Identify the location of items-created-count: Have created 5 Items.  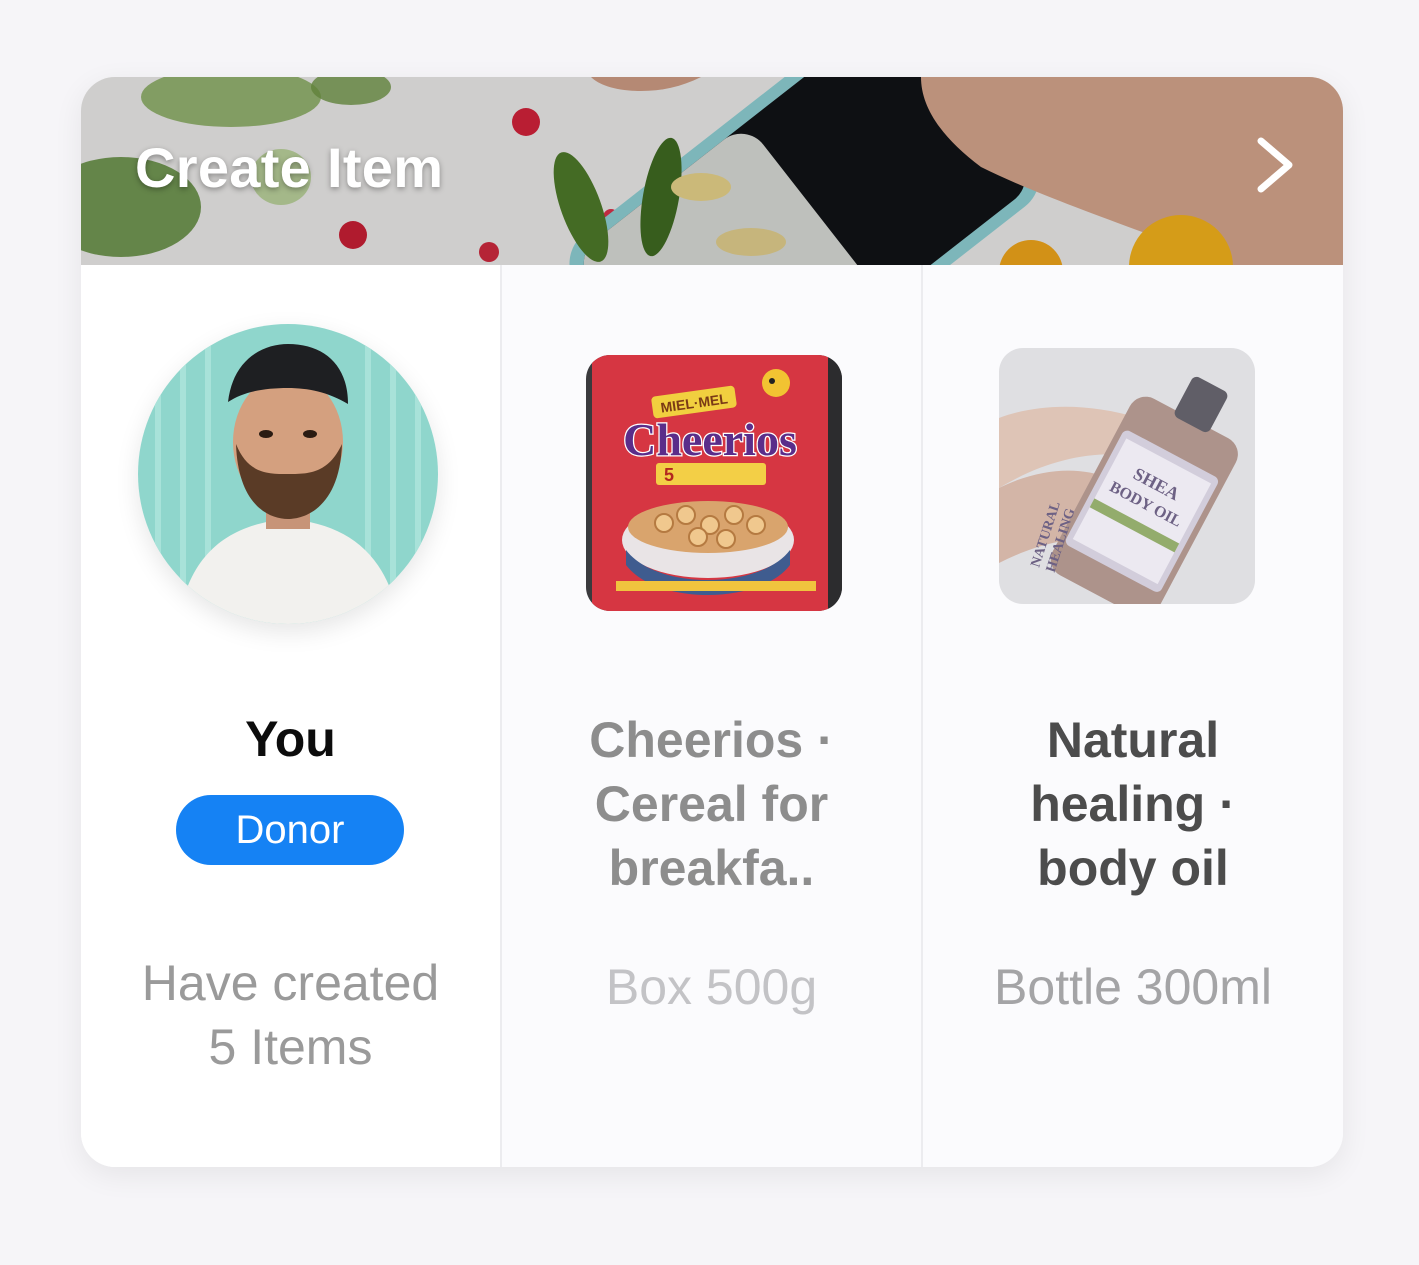
(290, 1015).